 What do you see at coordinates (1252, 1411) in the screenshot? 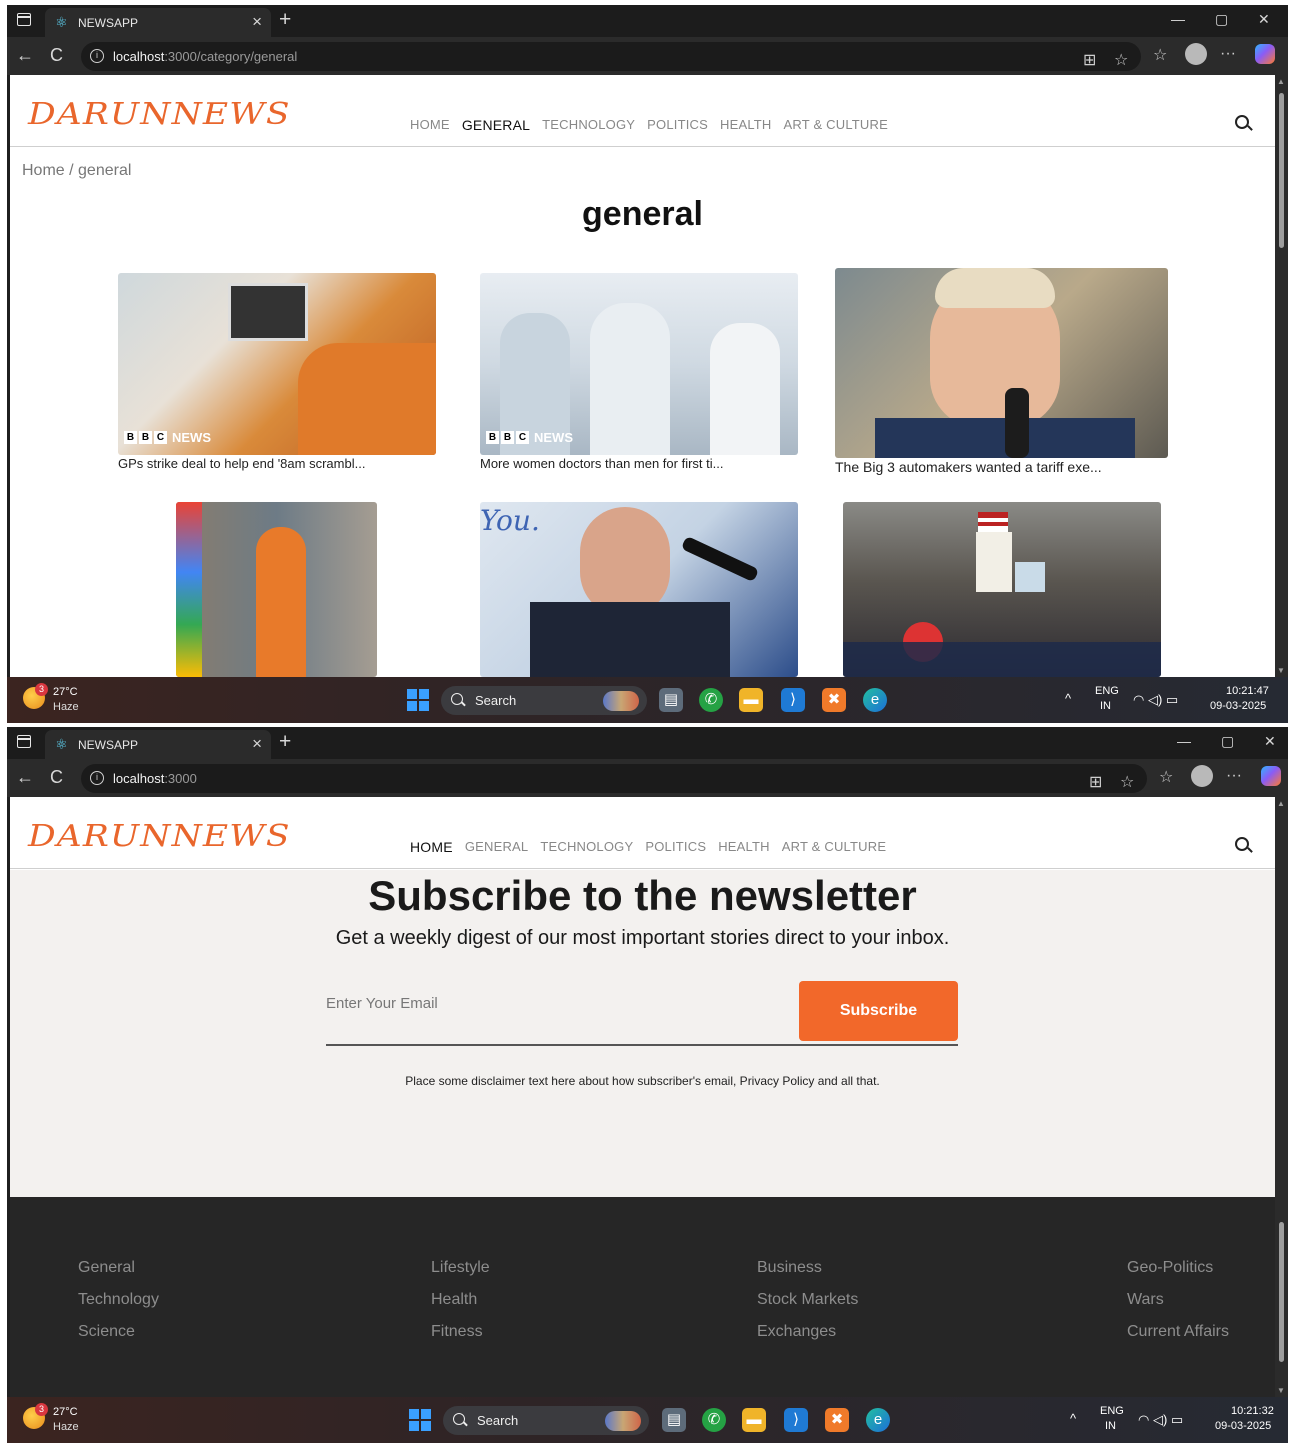
I see `clock-time: 10:21:32` at bounding box center [1252, 1411].